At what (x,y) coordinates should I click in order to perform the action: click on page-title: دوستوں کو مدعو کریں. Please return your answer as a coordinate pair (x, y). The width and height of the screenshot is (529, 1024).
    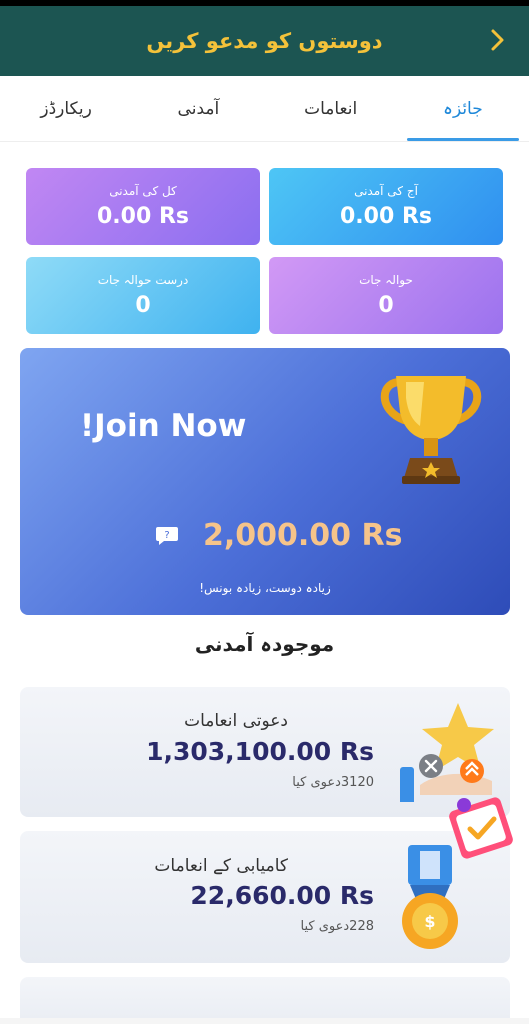
    Looking at the image, I should click on (264, 41).